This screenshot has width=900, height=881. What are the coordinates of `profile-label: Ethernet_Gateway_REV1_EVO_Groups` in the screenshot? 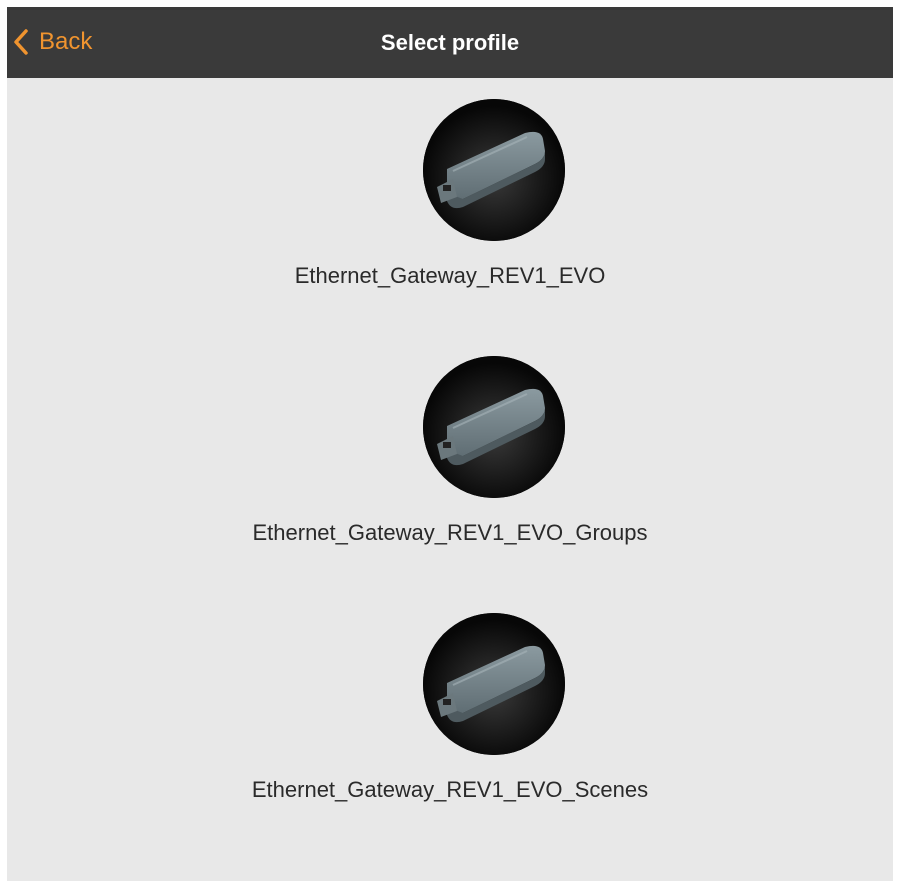 It's located at (450, 532).